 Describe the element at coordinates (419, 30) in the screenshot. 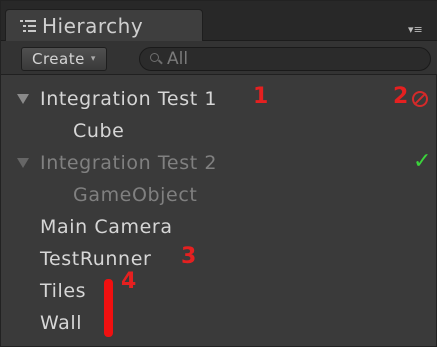

I see `panel-menu-icon: ▾≡` at that location.